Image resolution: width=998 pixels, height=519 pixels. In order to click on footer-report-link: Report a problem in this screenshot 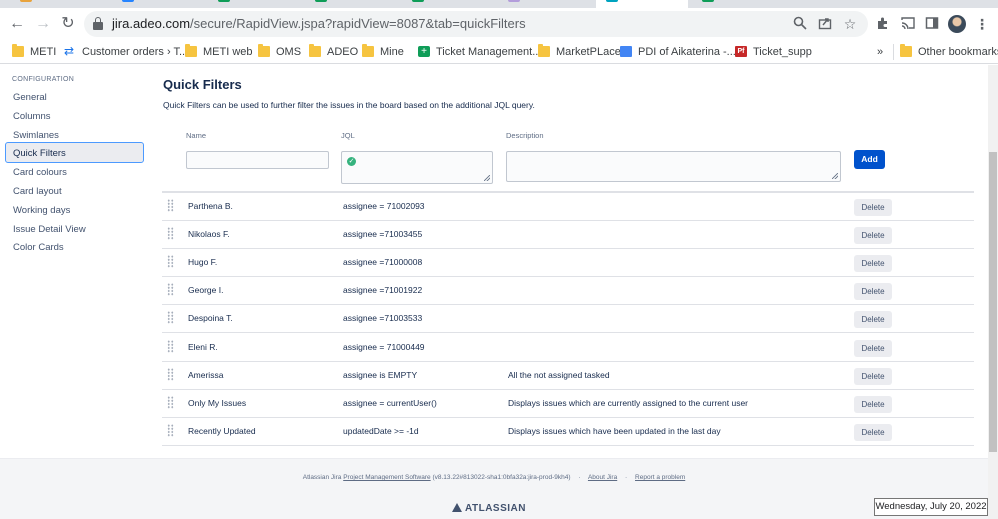, I will do `click(660, 477)`.